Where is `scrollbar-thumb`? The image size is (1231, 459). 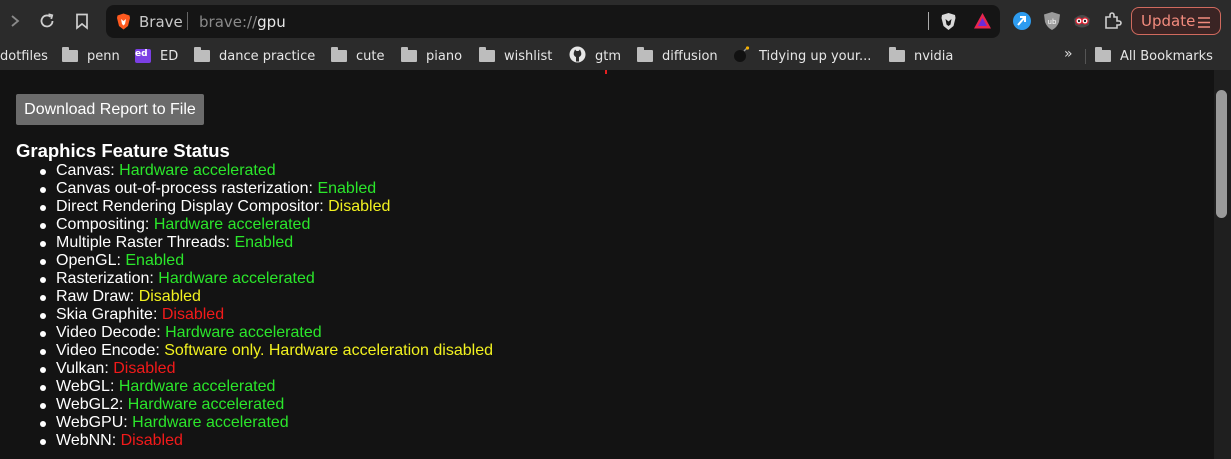 scrollbar-thumb is located at coordinates (1221, 154).